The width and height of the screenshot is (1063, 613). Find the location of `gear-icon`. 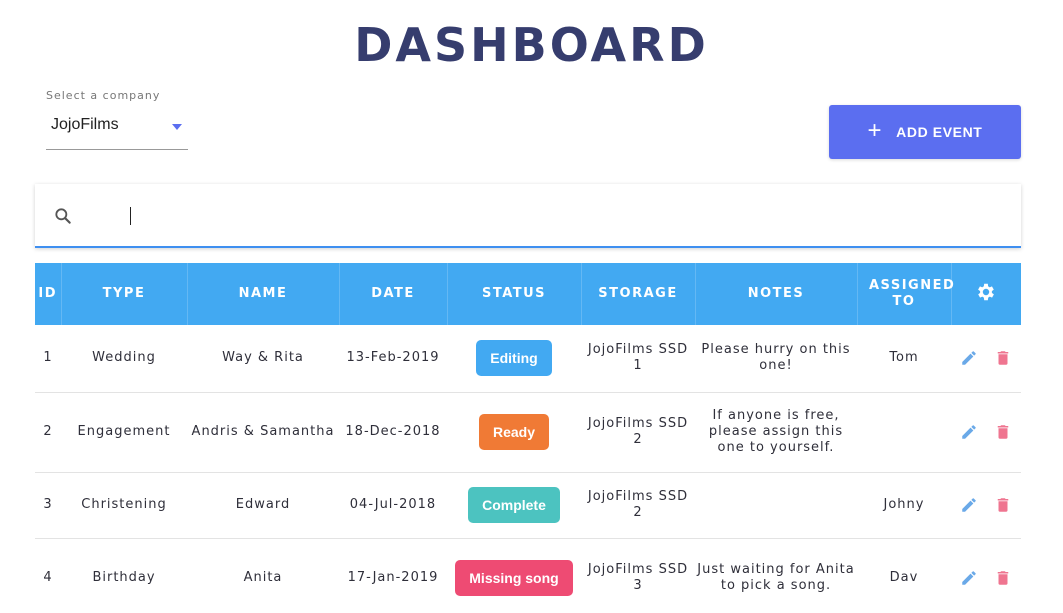

gear-icon is located at coordinates (986, 292).